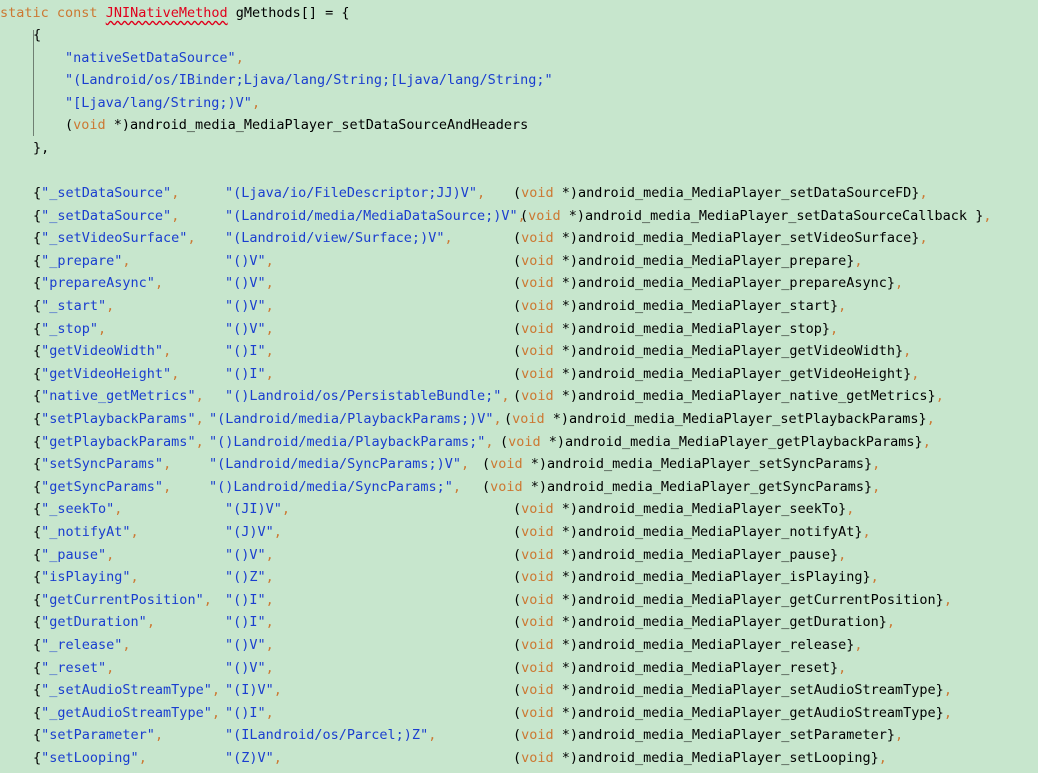 This screenshot has height=773, width=1038. I want to click on signature-string: "(Landroid/view/Surface;)V", so click(335, 238).